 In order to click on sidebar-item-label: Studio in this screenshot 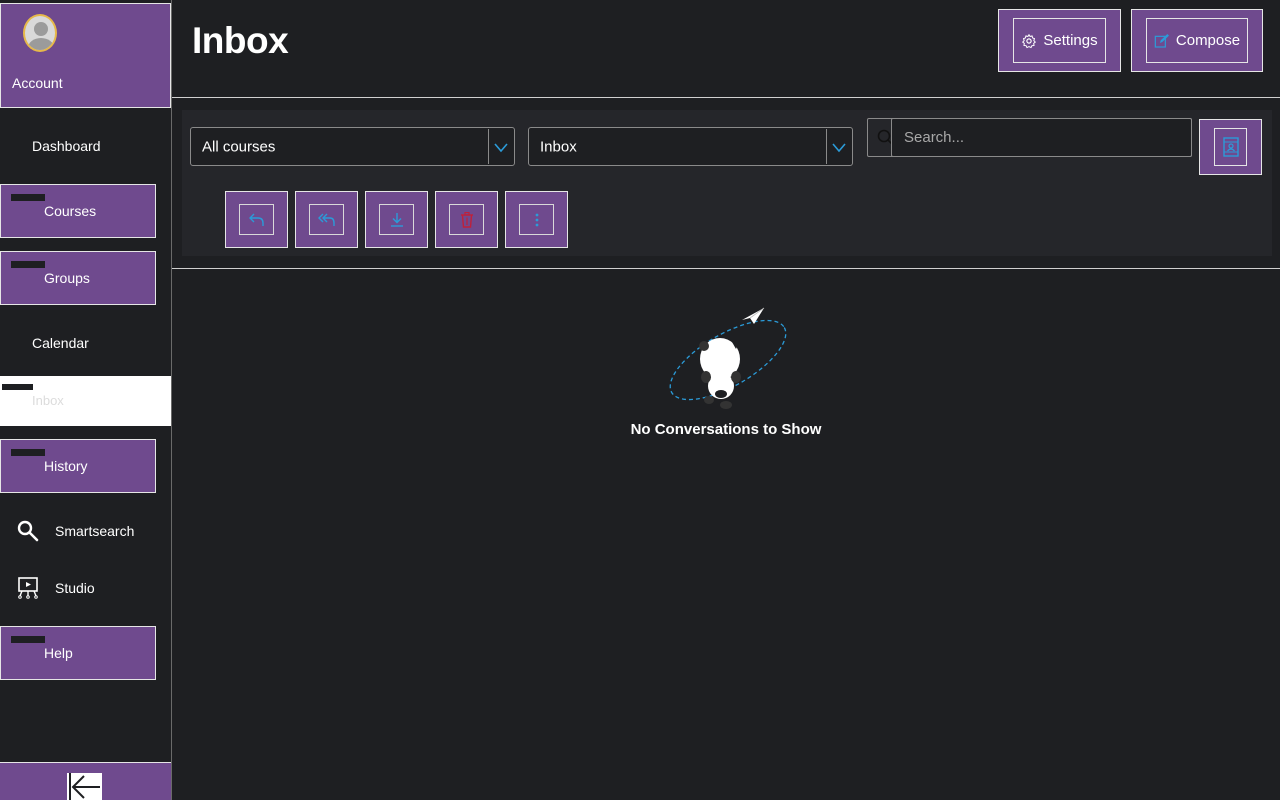, I will do `click(75, 588)`.